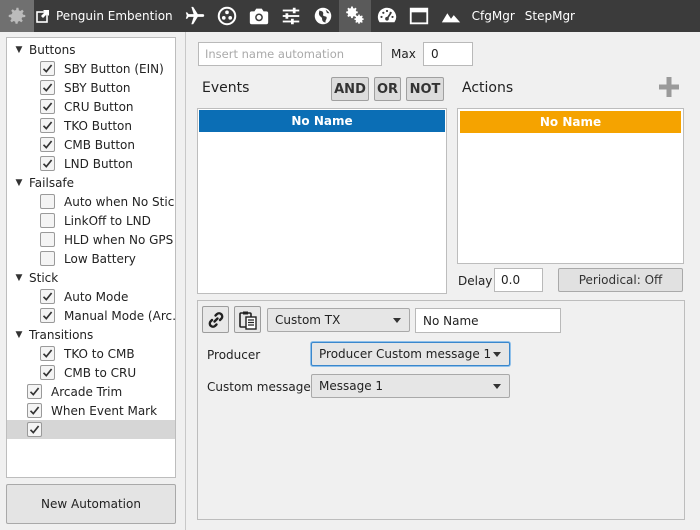 This screenshot has height=530, width=700. What do you see at coordinates (350, 89) in the screenshot?
I see `and-button: AND` at bounding box center [350, 89].